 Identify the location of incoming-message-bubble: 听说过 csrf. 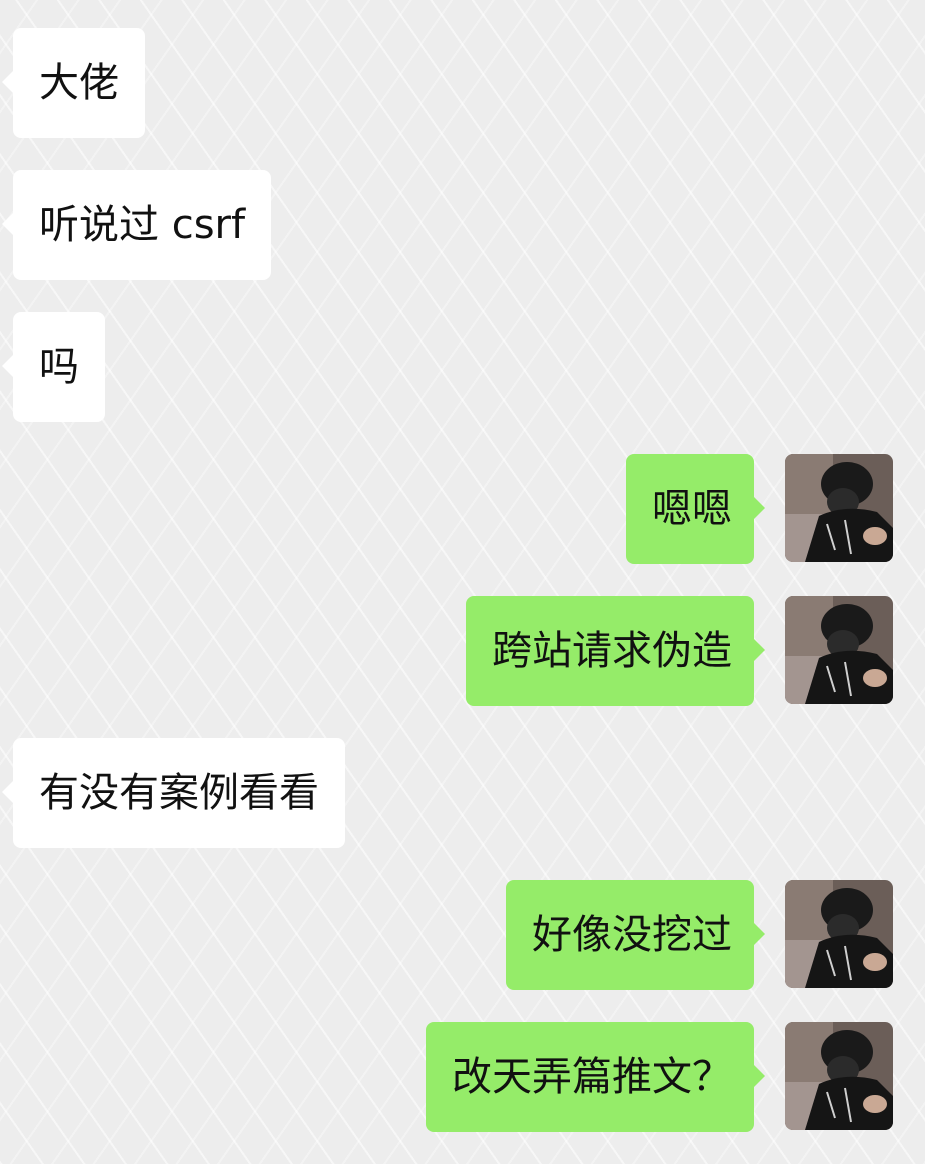
(136, 225).